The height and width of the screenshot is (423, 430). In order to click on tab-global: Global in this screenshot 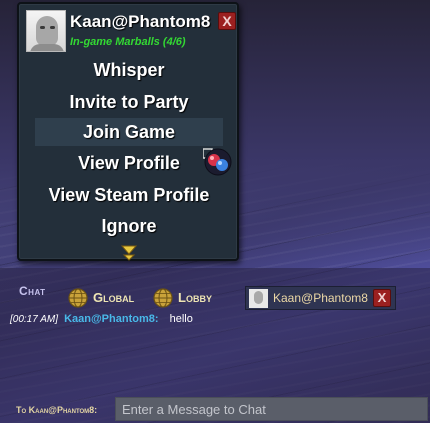, I will do `click(108, 298)`.